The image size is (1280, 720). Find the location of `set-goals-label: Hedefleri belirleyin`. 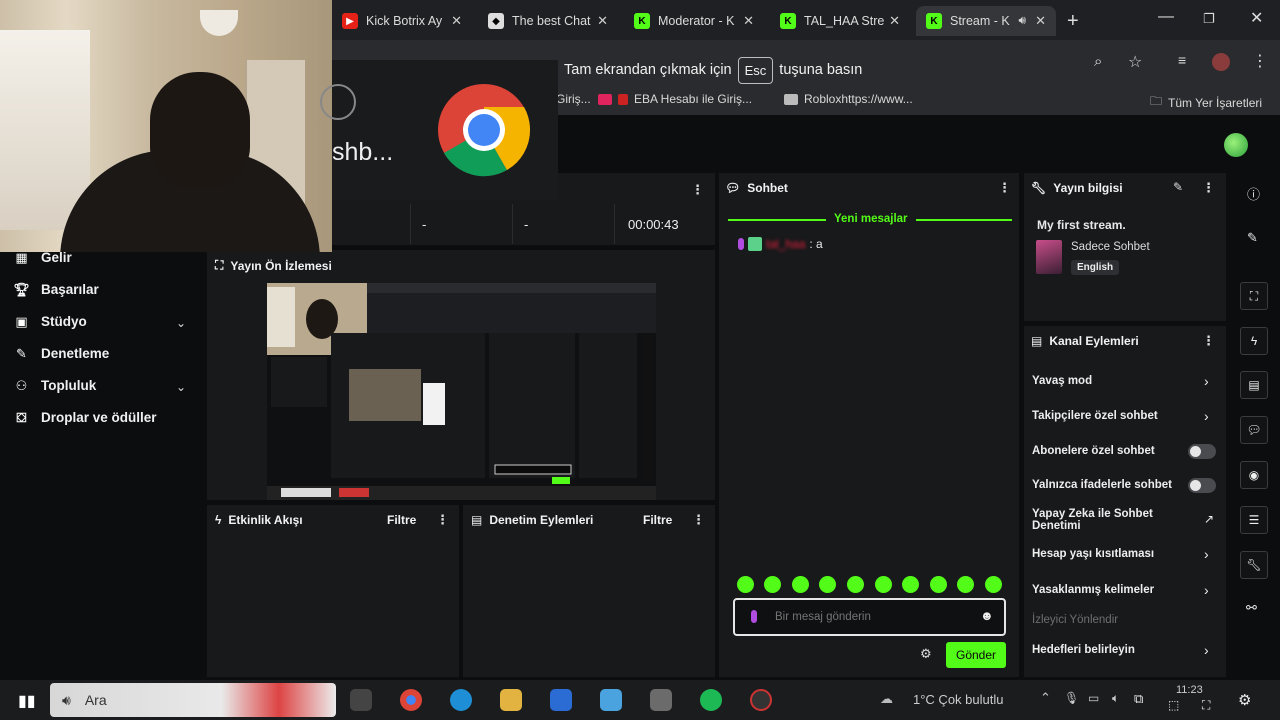

set-goals-label: Hedefleri belirleyin is located at coordinates (1083, 650).